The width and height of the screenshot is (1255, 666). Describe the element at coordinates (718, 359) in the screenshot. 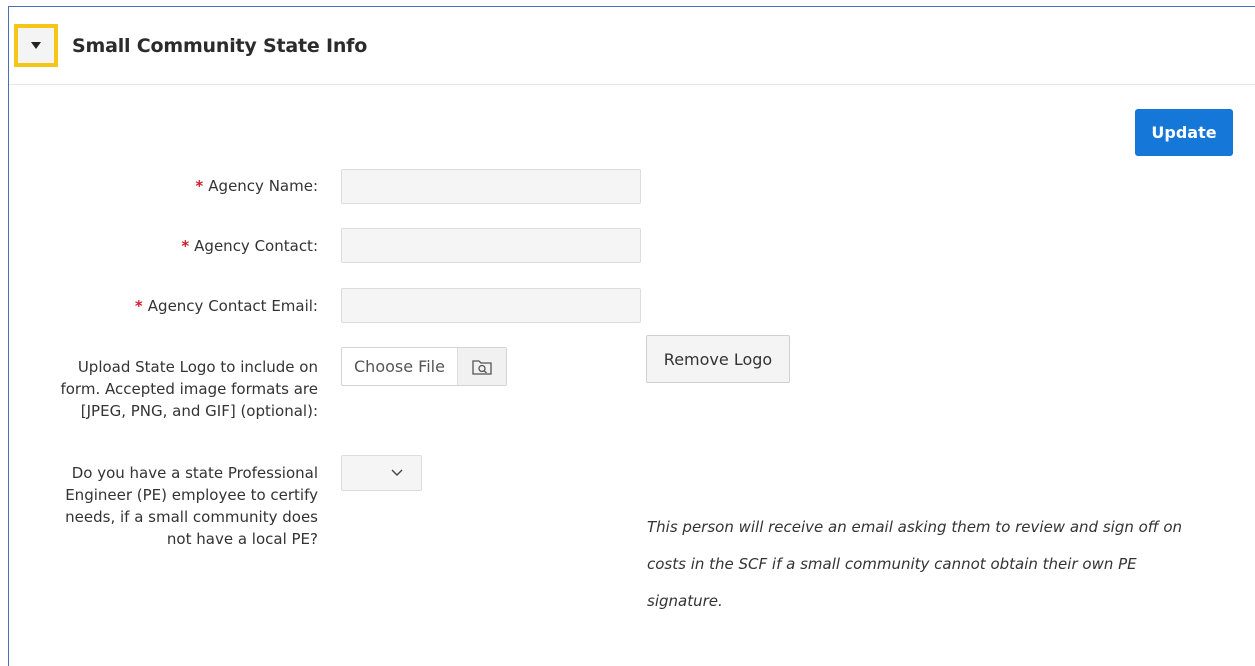

I see `remove-logo-button: Remove Logo` at that location.